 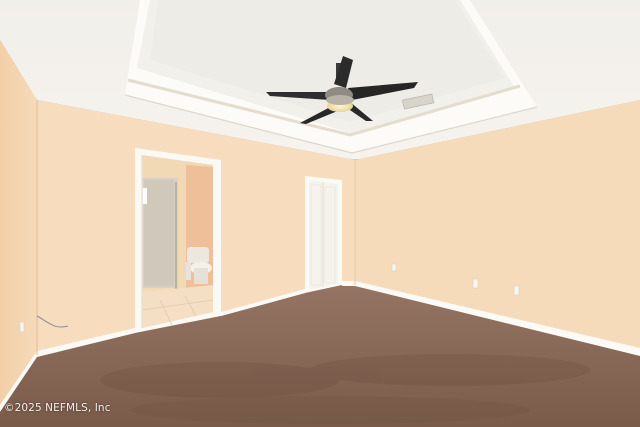 What do you see at coordinates (57, 408) in the screenshot?
I see `watermark: ©2025 NEFMLS, Inc` at bounding box center [57, 408].